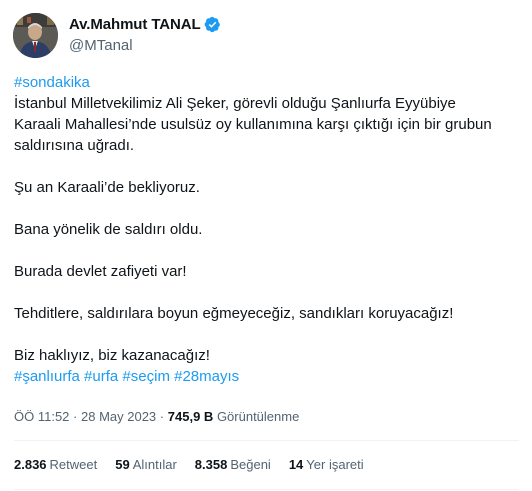 The width and height of the screenshot is (532, 491). I want to click on bookmarks-stat: 14 Yer işareti, so click(326, 464).